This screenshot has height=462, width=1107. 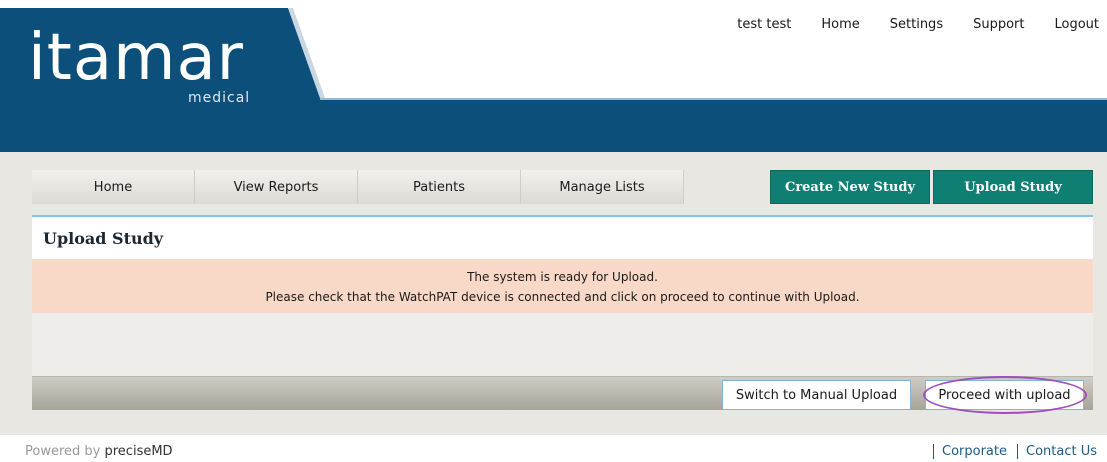 What do you see at coordinates (850, 187) in the screenshot?
I see `create-new-study-button: Create New Study` at bounding box center [850, 187].